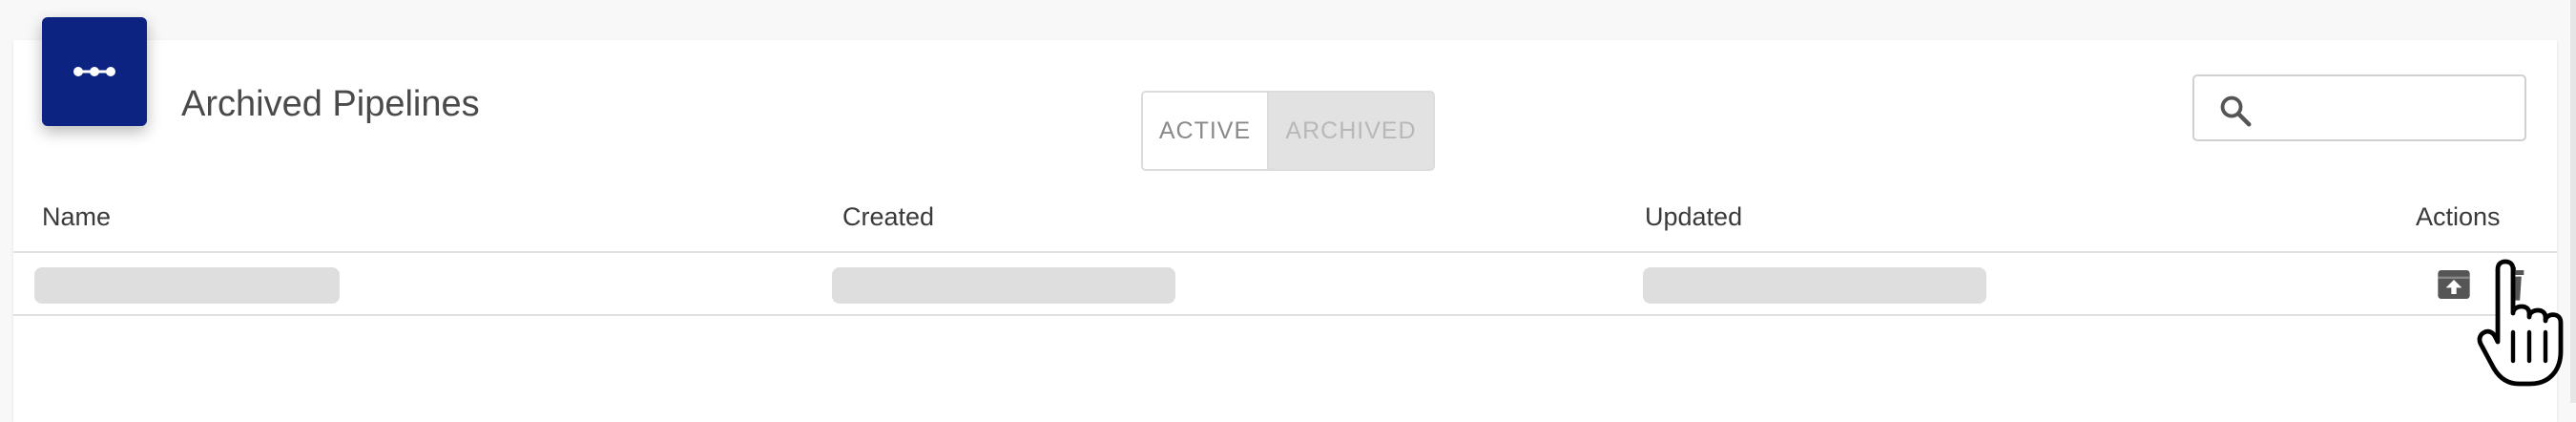 Image resolution: width=2576 pixels, height=422 pixels. I want to click on name-cell-placeholder, so click(187, 285).